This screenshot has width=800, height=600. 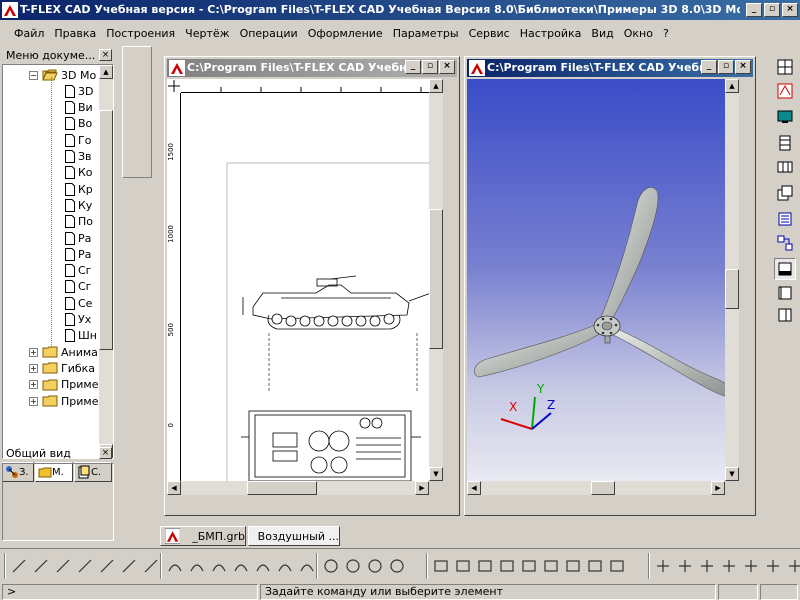 I want to click on tree-item: + Гибка, so click(x=62, y=368).